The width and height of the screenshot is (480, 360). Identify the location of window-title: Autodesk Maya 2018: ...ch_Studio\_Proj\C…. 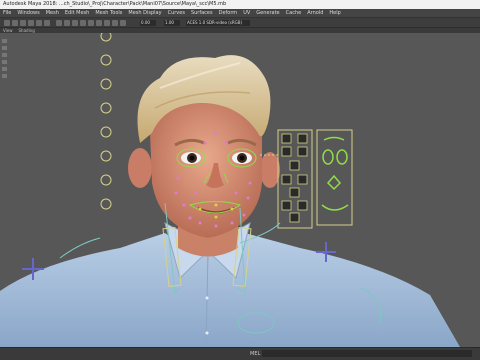
(115, 4).